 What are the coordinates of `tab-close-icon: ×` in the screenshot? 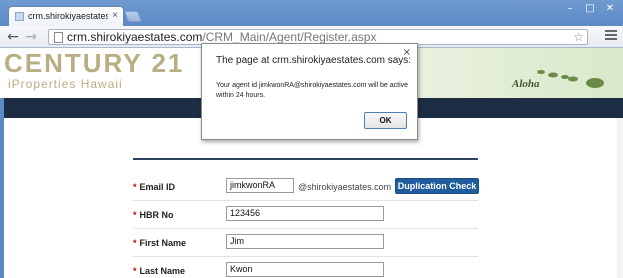 It's located at (115, 15).